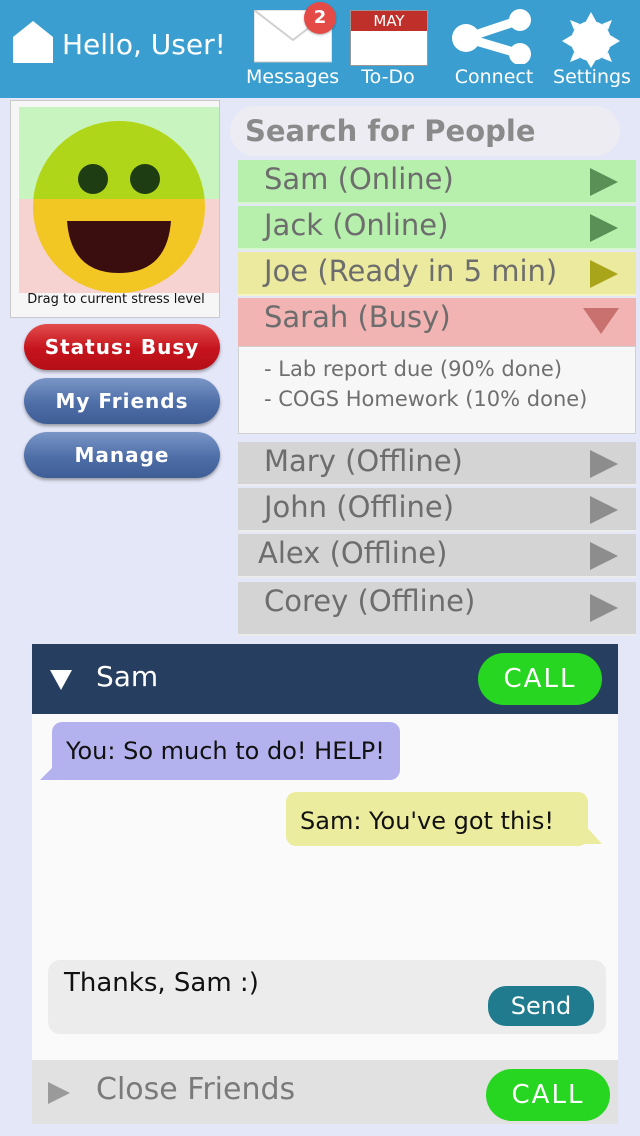 The image size is (640, 1136). What do you see at coordinates (389, 38) in the screenshot?
I see `calendar-icon: MAY` at bounding box center [389, 38].